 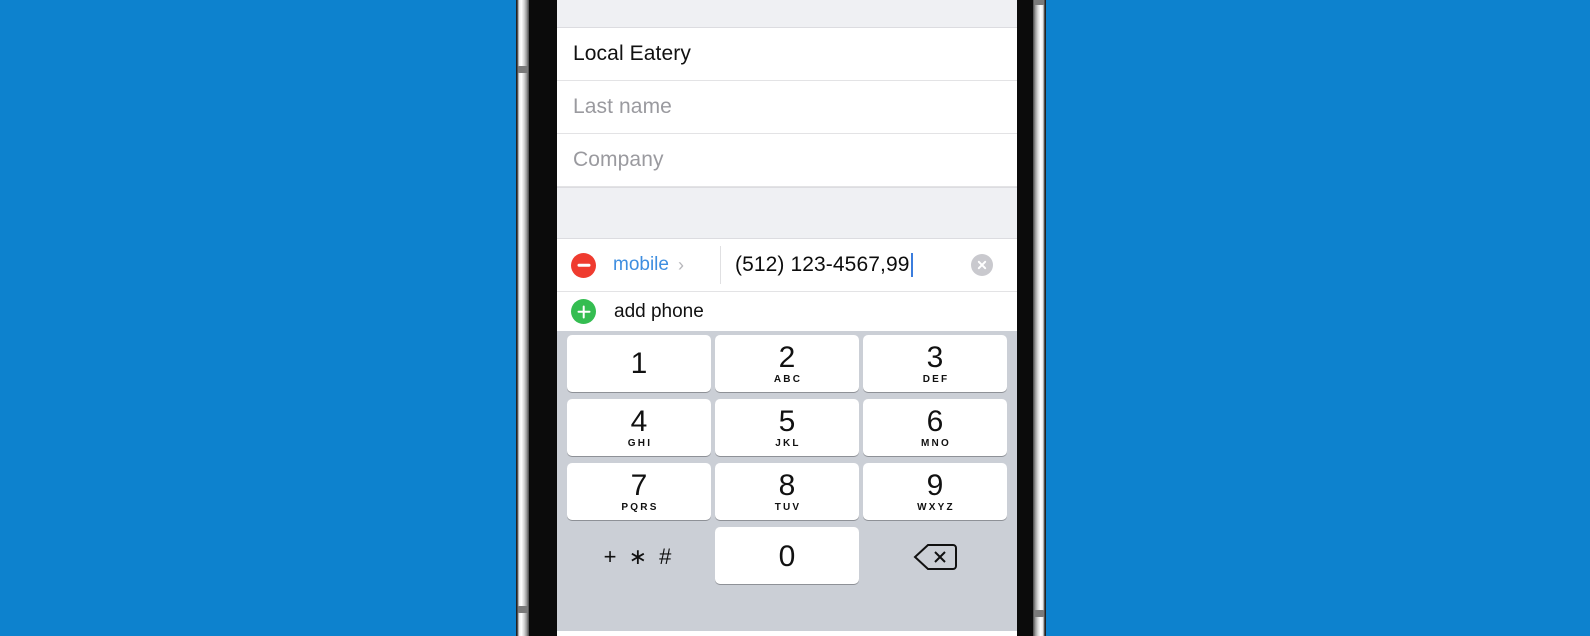 I want to click on key-6: 6 MNO, so click(x=935, y=427).